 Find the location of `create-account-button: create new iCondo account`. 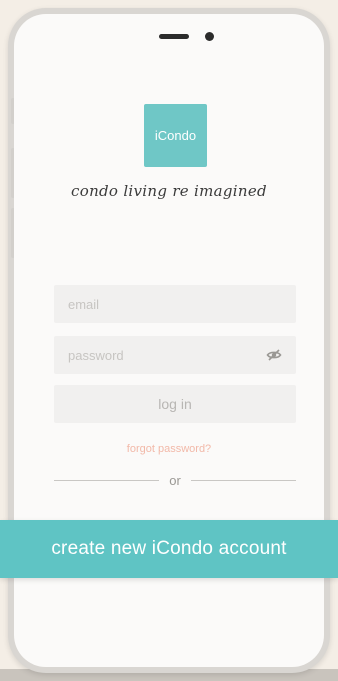

create-account-button: create new iCondo account is located at coordinates (169, 549).